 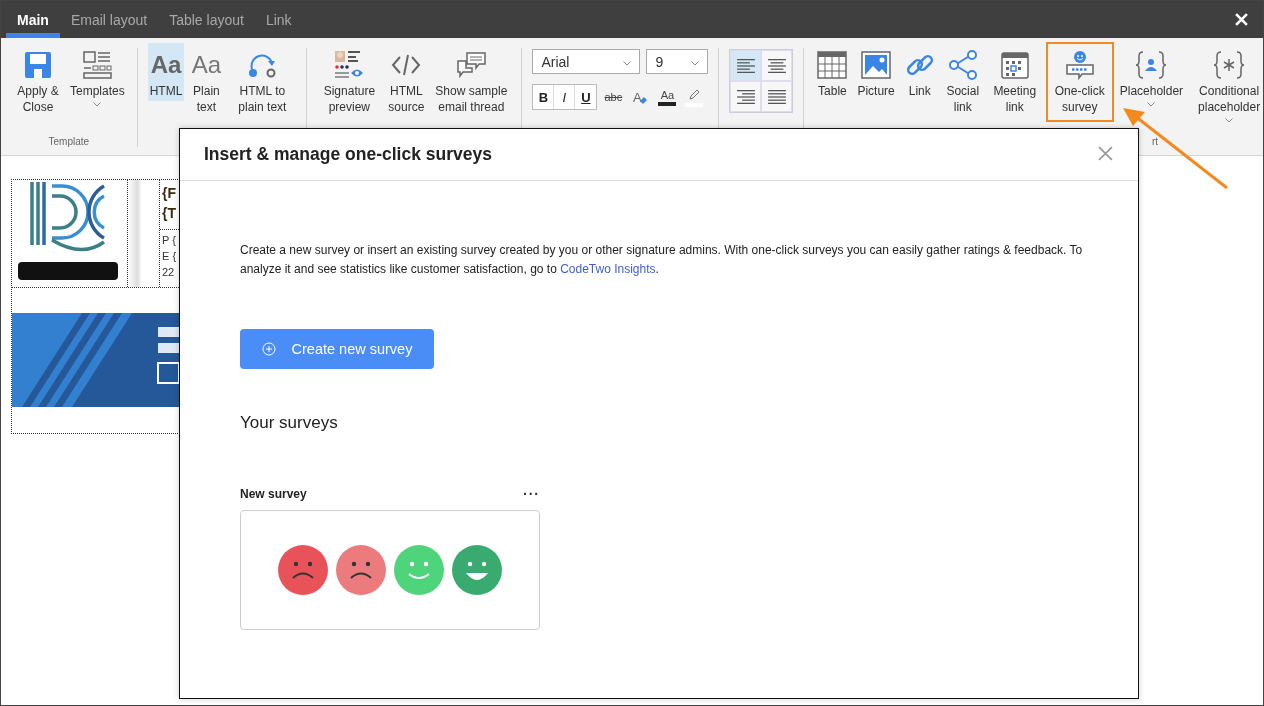 What do you see at coordinates (586, 97) in the screenshot?
I see `underline-button: U` at bounding box center [586, 97].